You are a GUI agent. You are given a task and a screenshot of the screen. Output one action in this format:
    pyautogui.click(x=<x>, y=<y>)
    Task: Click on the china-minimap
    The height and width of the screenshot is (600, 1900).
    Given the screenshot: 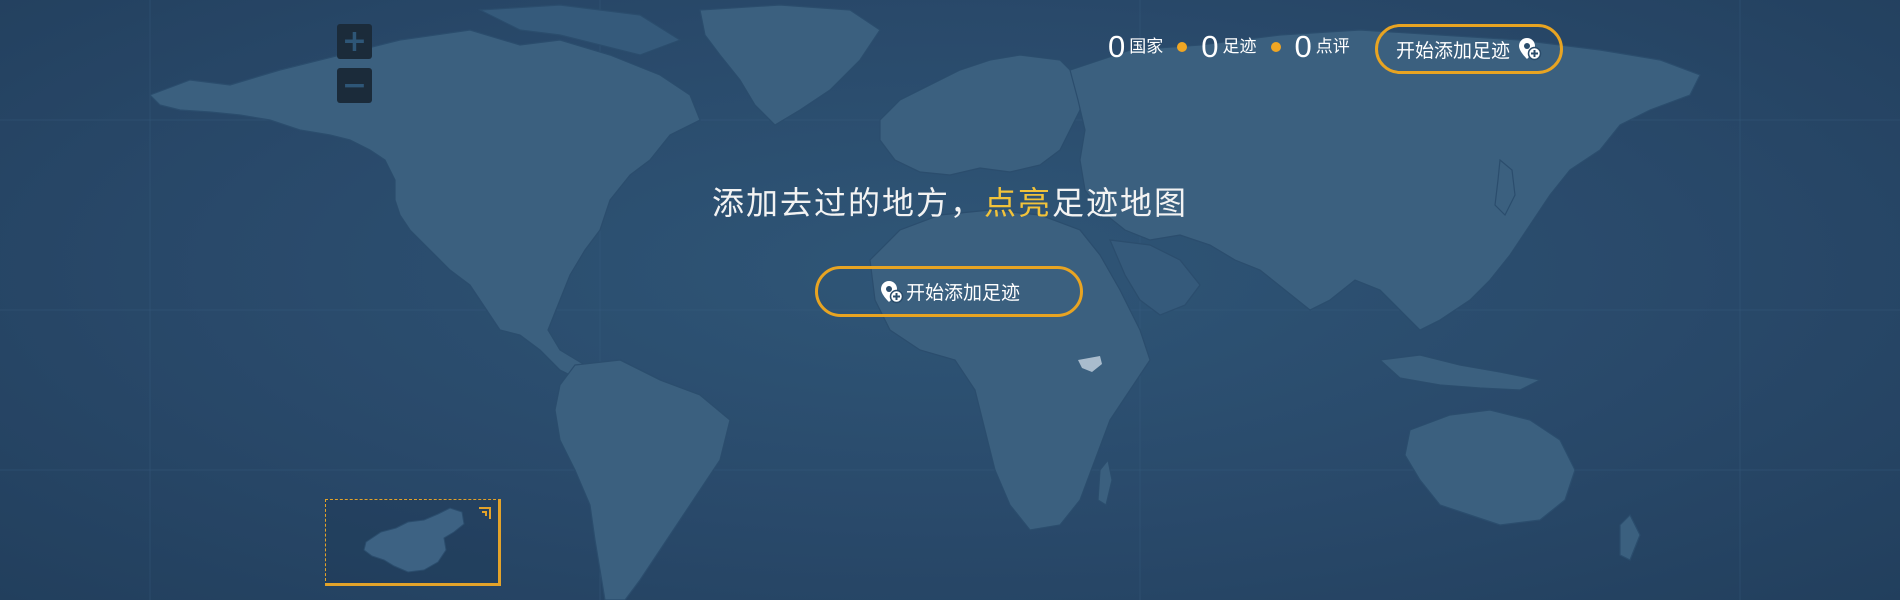 What is the action you would take?
    pyautogui.click(x=413, y=542)
    